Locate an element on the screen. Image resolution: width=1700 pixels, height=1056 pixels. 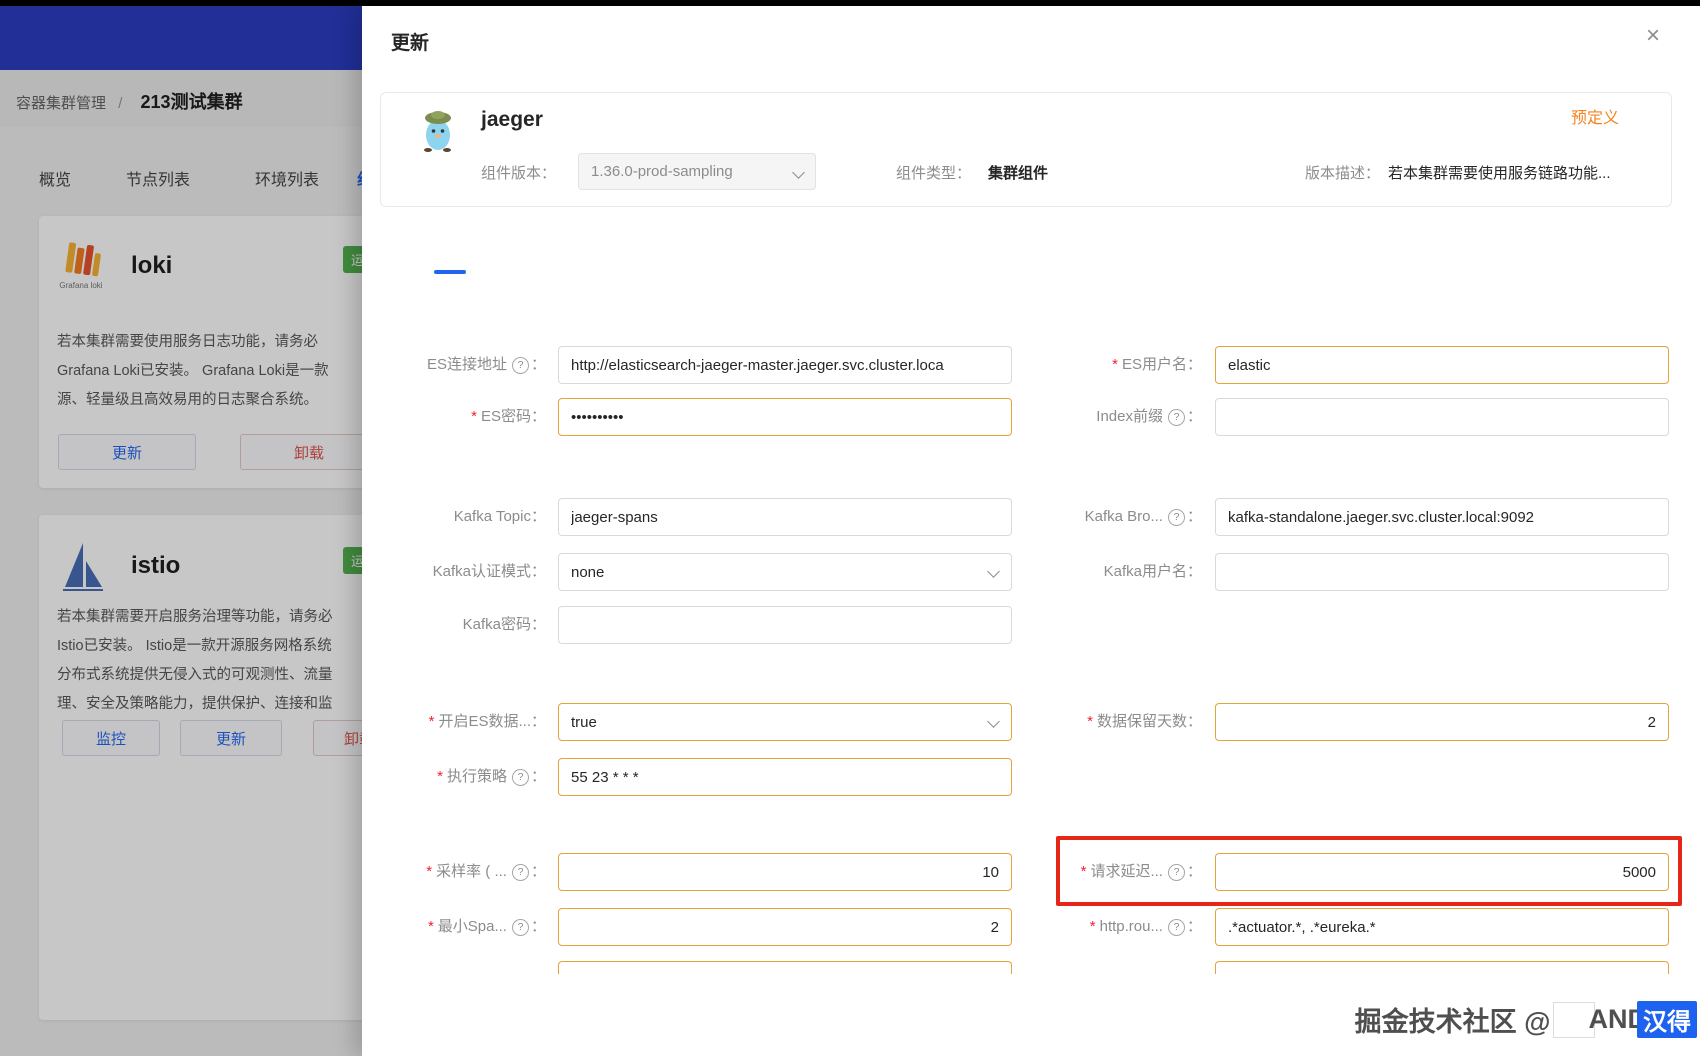
version-label: 组件版本： is located at coordinates (519, 173).